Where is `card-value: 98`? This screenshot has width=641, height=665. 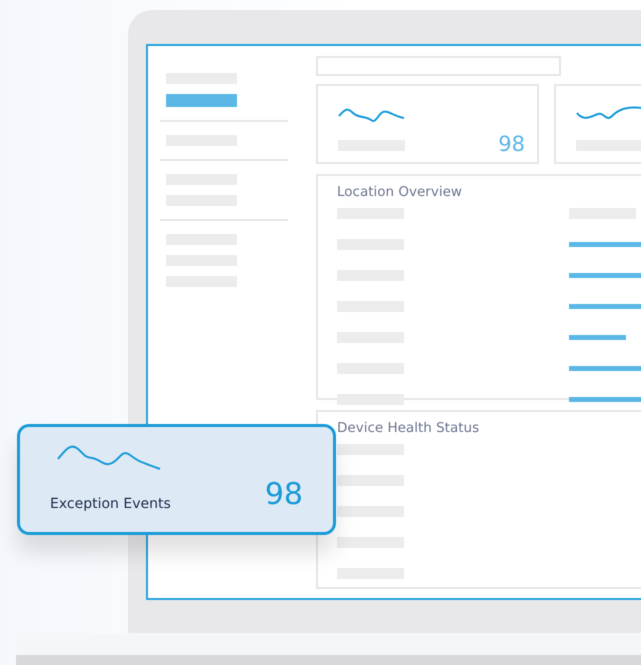
card-value: 98 is located at coordinates (283, 494).